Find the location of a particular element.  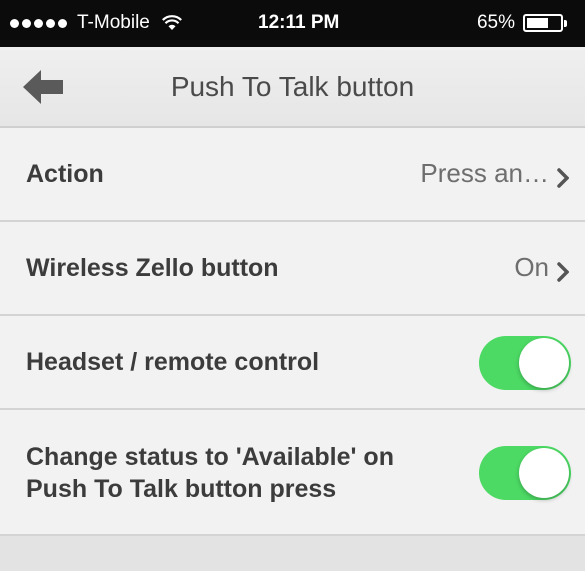

status-time: 12:11 PM is located at coordinates (299, 22).